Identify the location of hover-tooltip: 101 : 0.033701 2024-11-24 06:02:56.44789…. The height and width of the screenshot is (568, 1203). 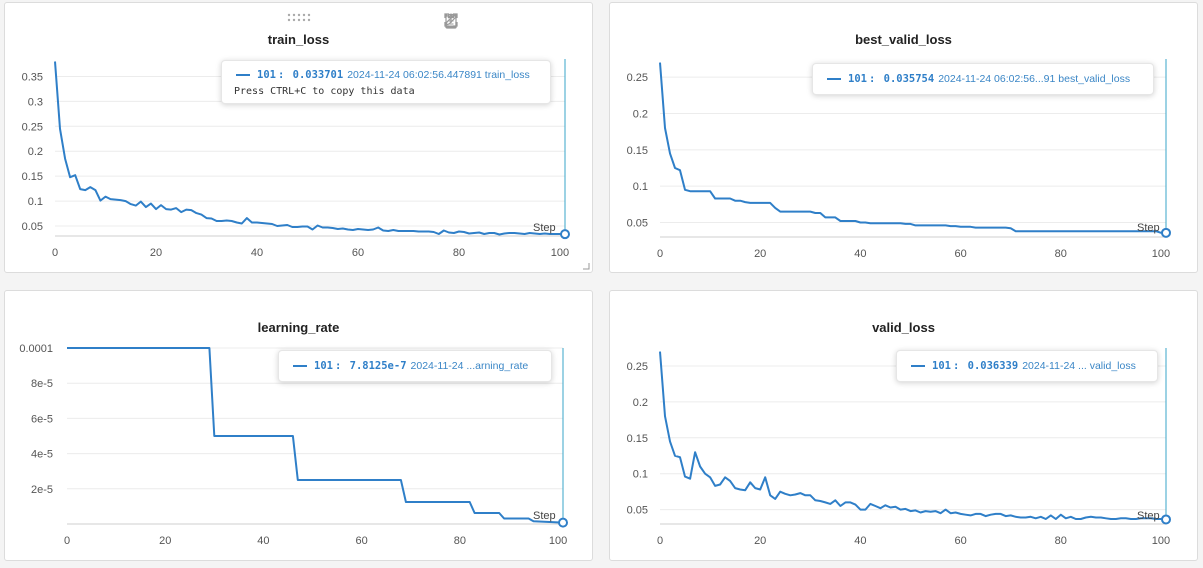
(386, 82).